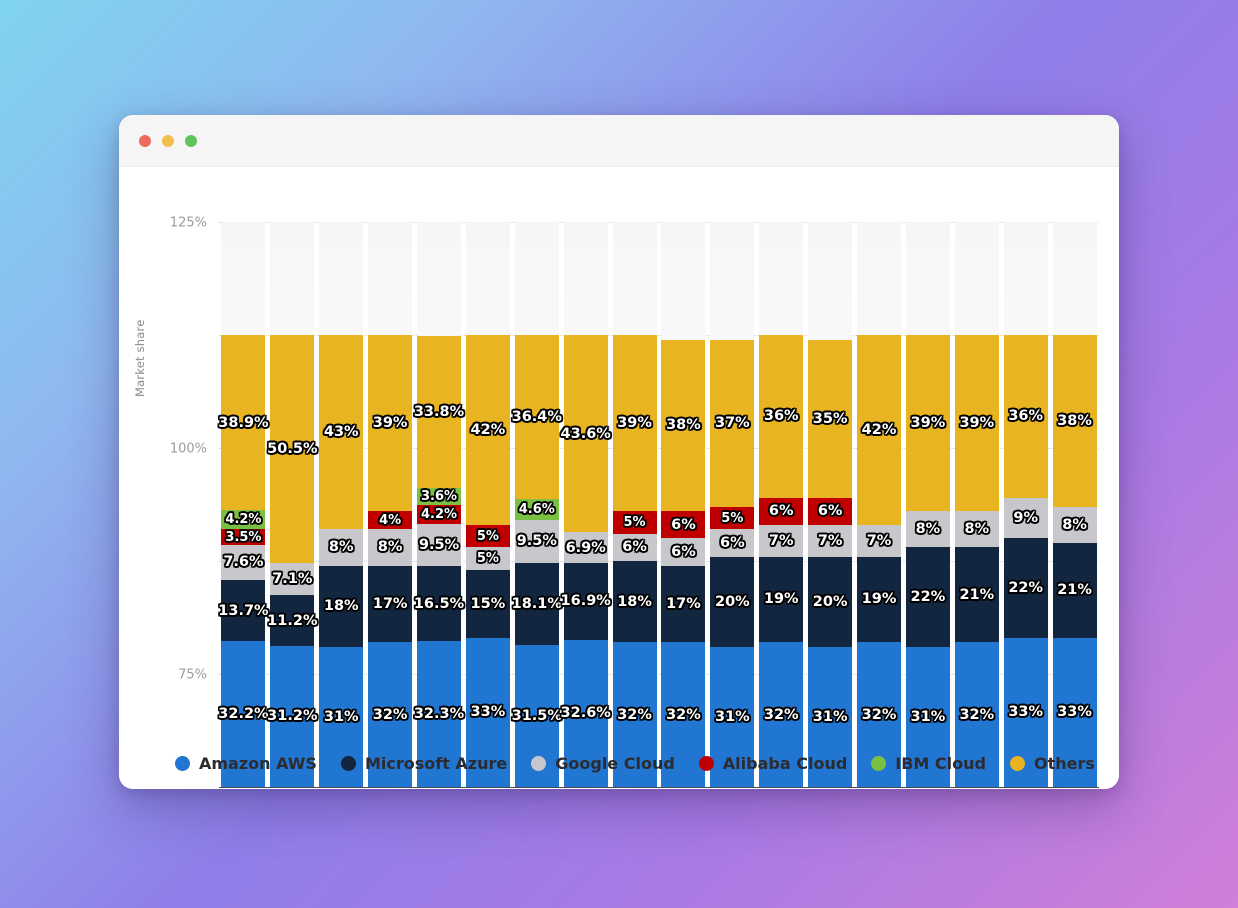 The width and height of the screenshot is (1238, 908). I want to click on legend-item: Amazon AWS, so click(246, 763).